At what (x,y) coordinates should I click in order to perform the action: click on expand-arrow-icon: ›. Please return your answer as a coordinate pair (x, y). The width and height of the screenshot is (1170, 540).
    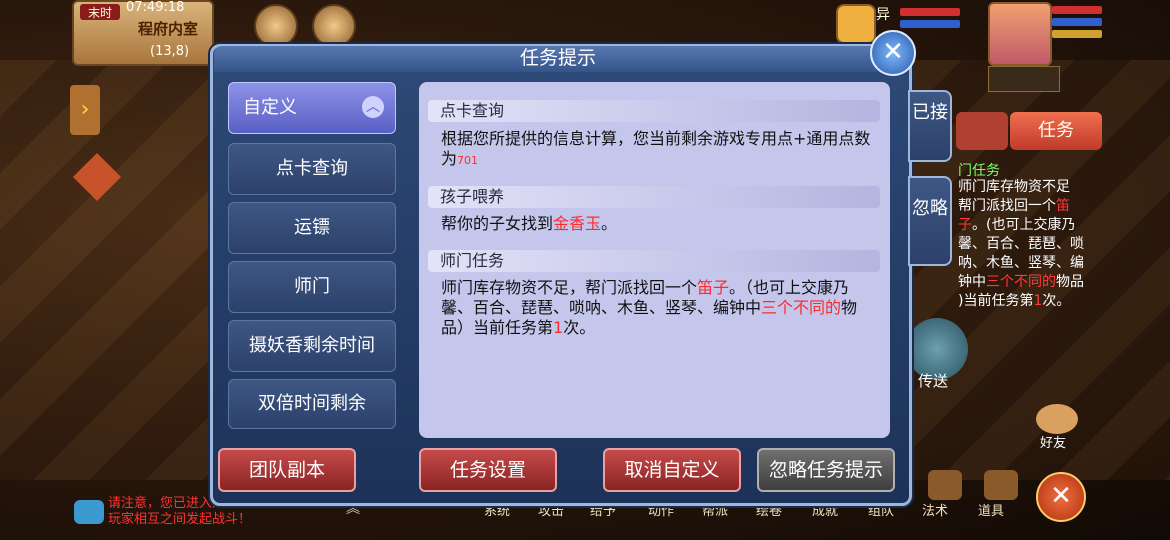
    Looking at the image, I should click on (85, 110).